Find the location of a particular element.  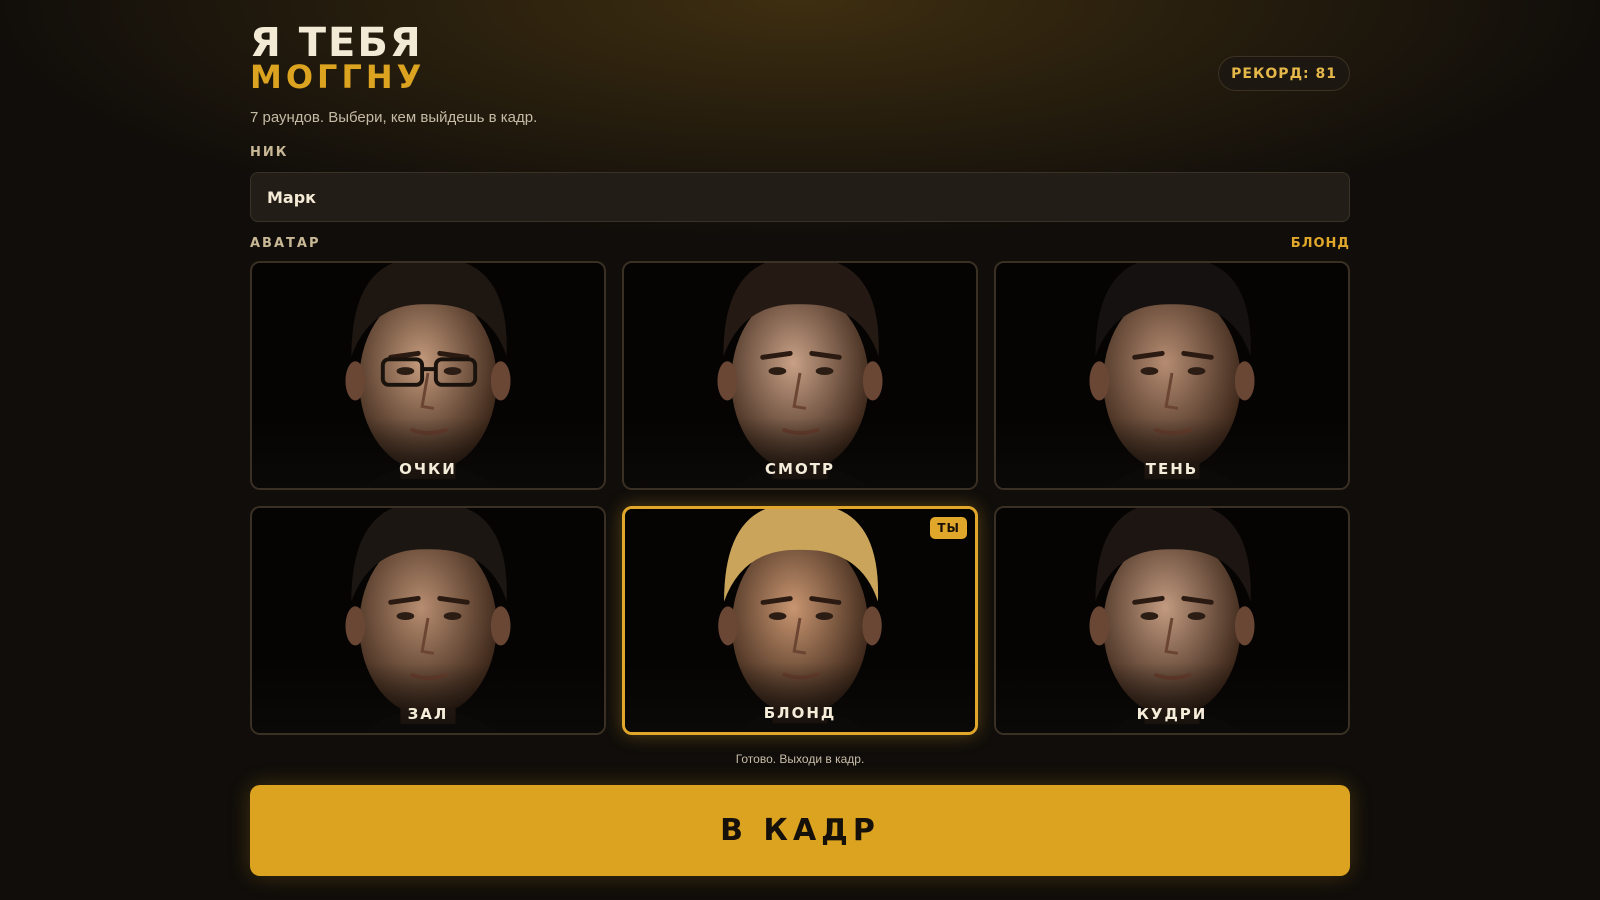

nick-label: НИК is located at coordinates (269, 152).